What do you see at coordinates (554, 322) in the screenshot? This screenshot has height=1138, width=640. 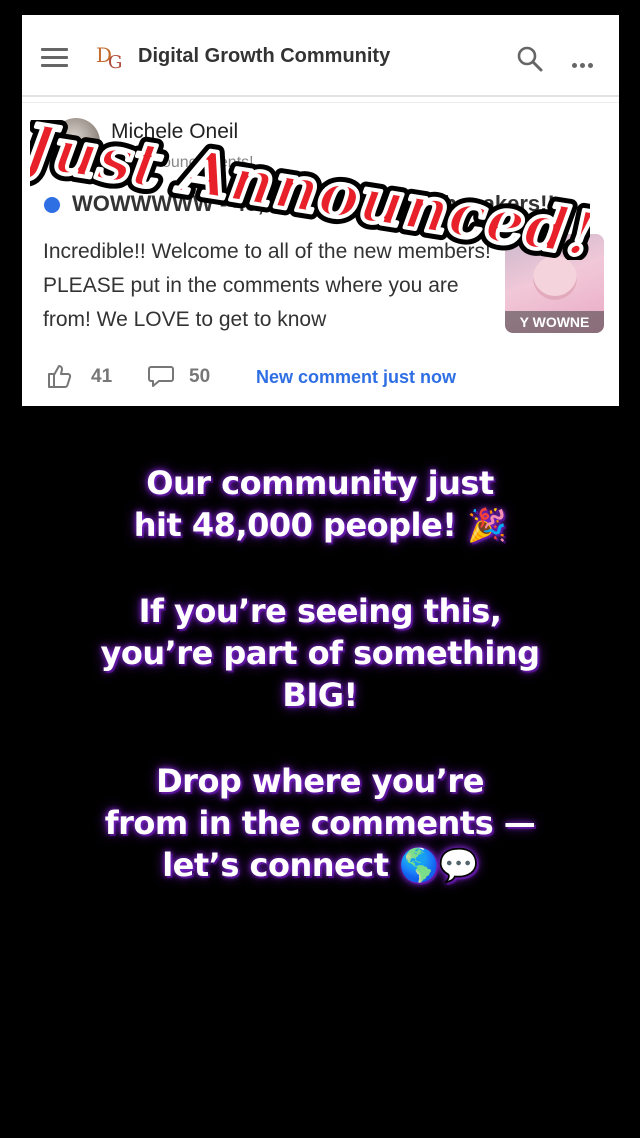 I see `thumbnail-caption: Y WOWNE` at bounding box center [554, 322].